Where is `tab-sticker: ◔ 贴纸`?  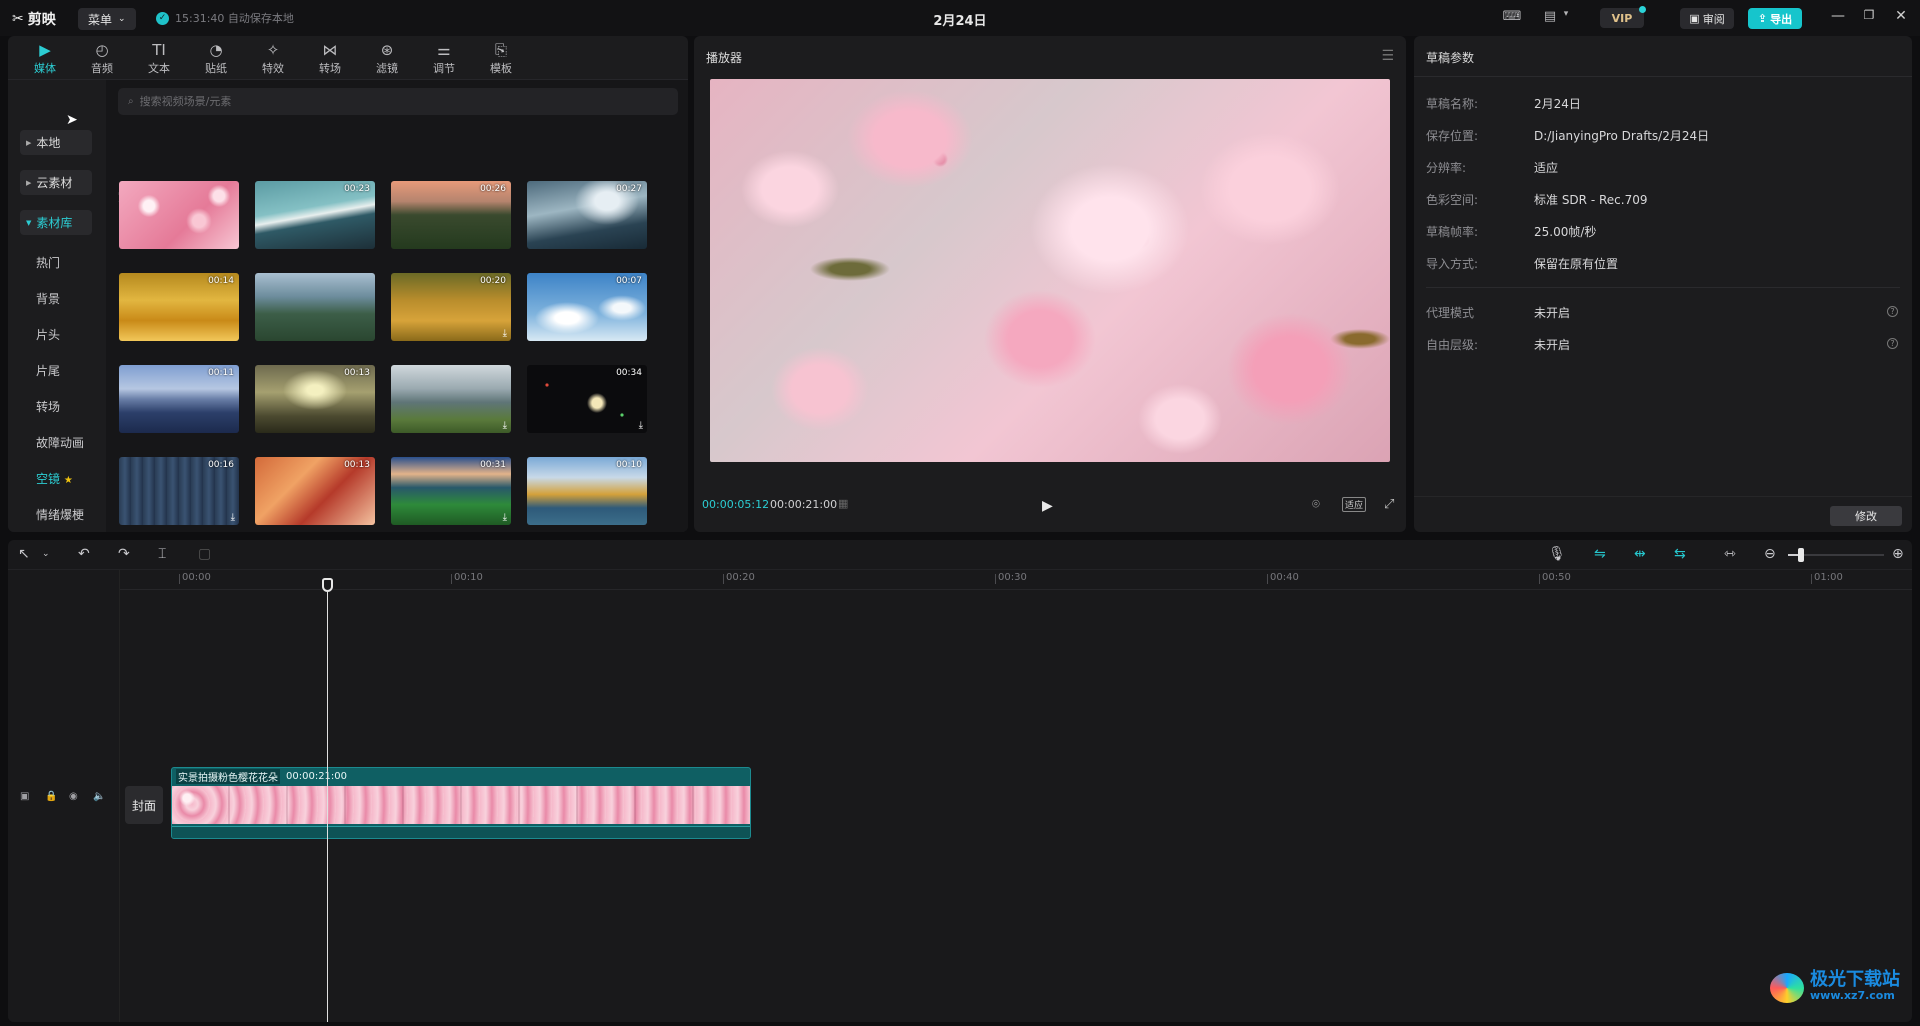 tab-sticker: ◔ 贴纸 is located at coordinates (216, 59).